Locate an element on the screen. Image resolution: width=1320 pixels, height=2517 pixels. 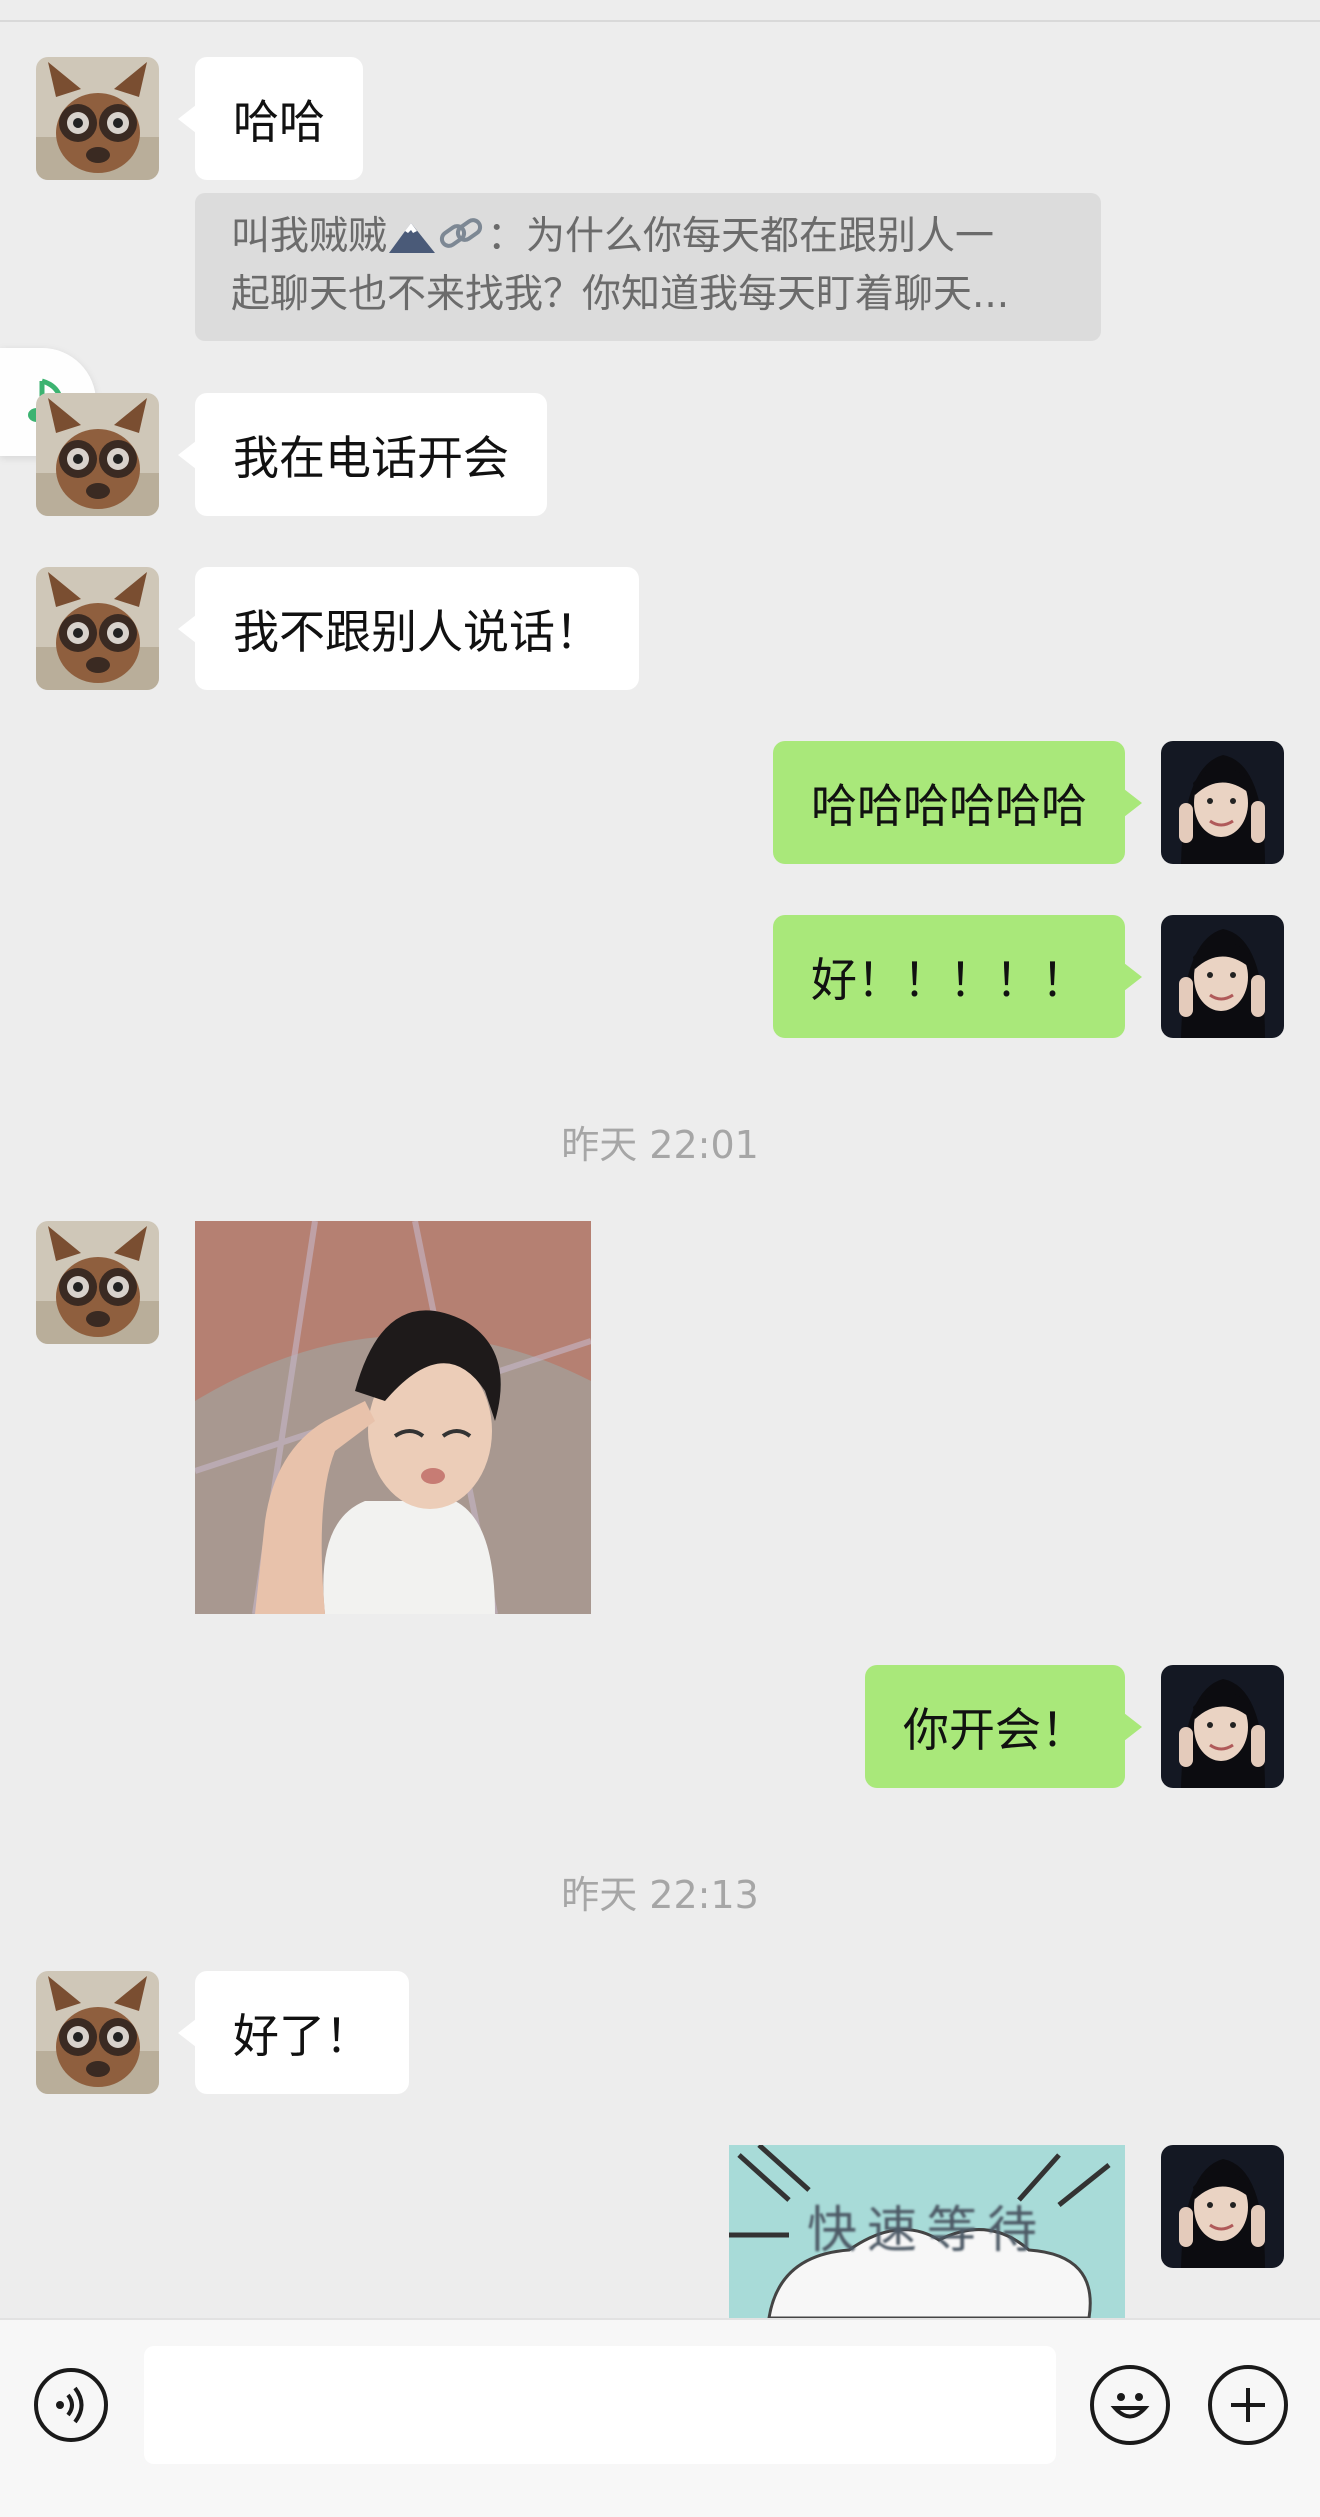
quote-text-line1: ：为什么你每天都在跟别人一 is located at coordinates (741, 236).